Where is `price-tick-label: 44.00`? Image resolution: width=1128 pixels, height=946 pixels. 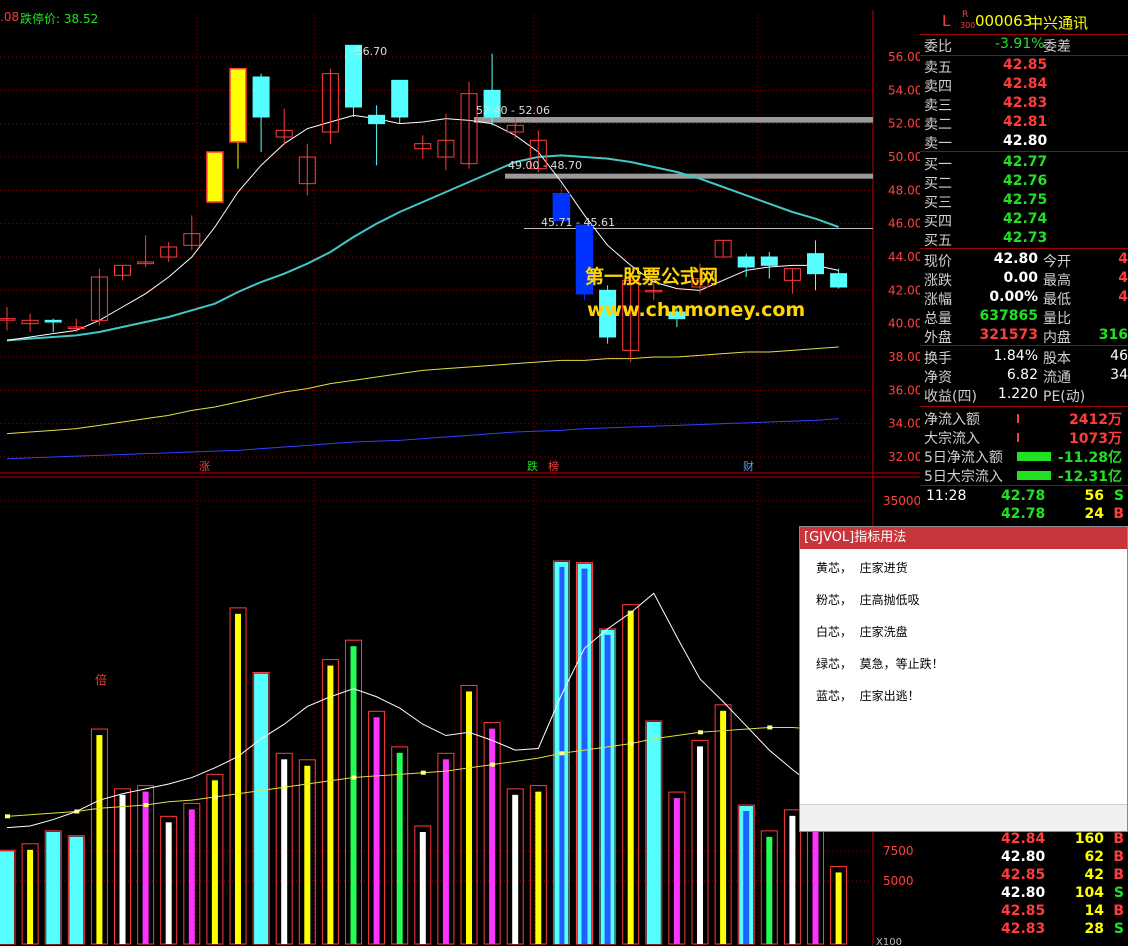 price-tick-label: 44.00 is located at coordinates (904, 257).